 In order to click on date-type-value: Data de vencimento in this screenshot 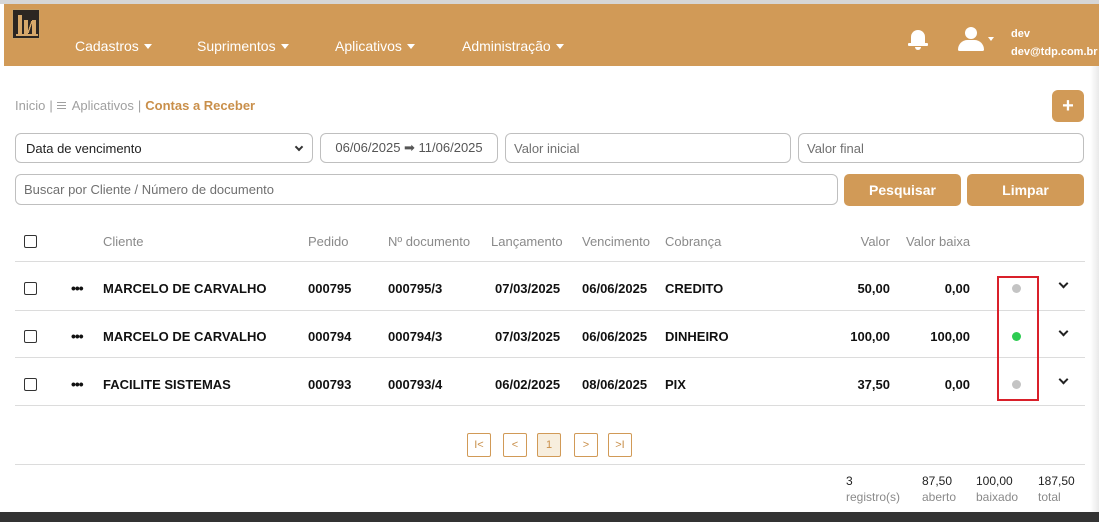, I will do `click(84, 148)`.